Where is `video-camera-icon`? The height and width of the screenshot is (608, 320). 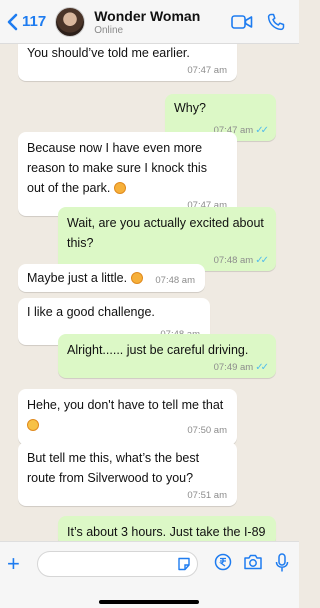 video-camera-icon is located at coordinates (242, 21).